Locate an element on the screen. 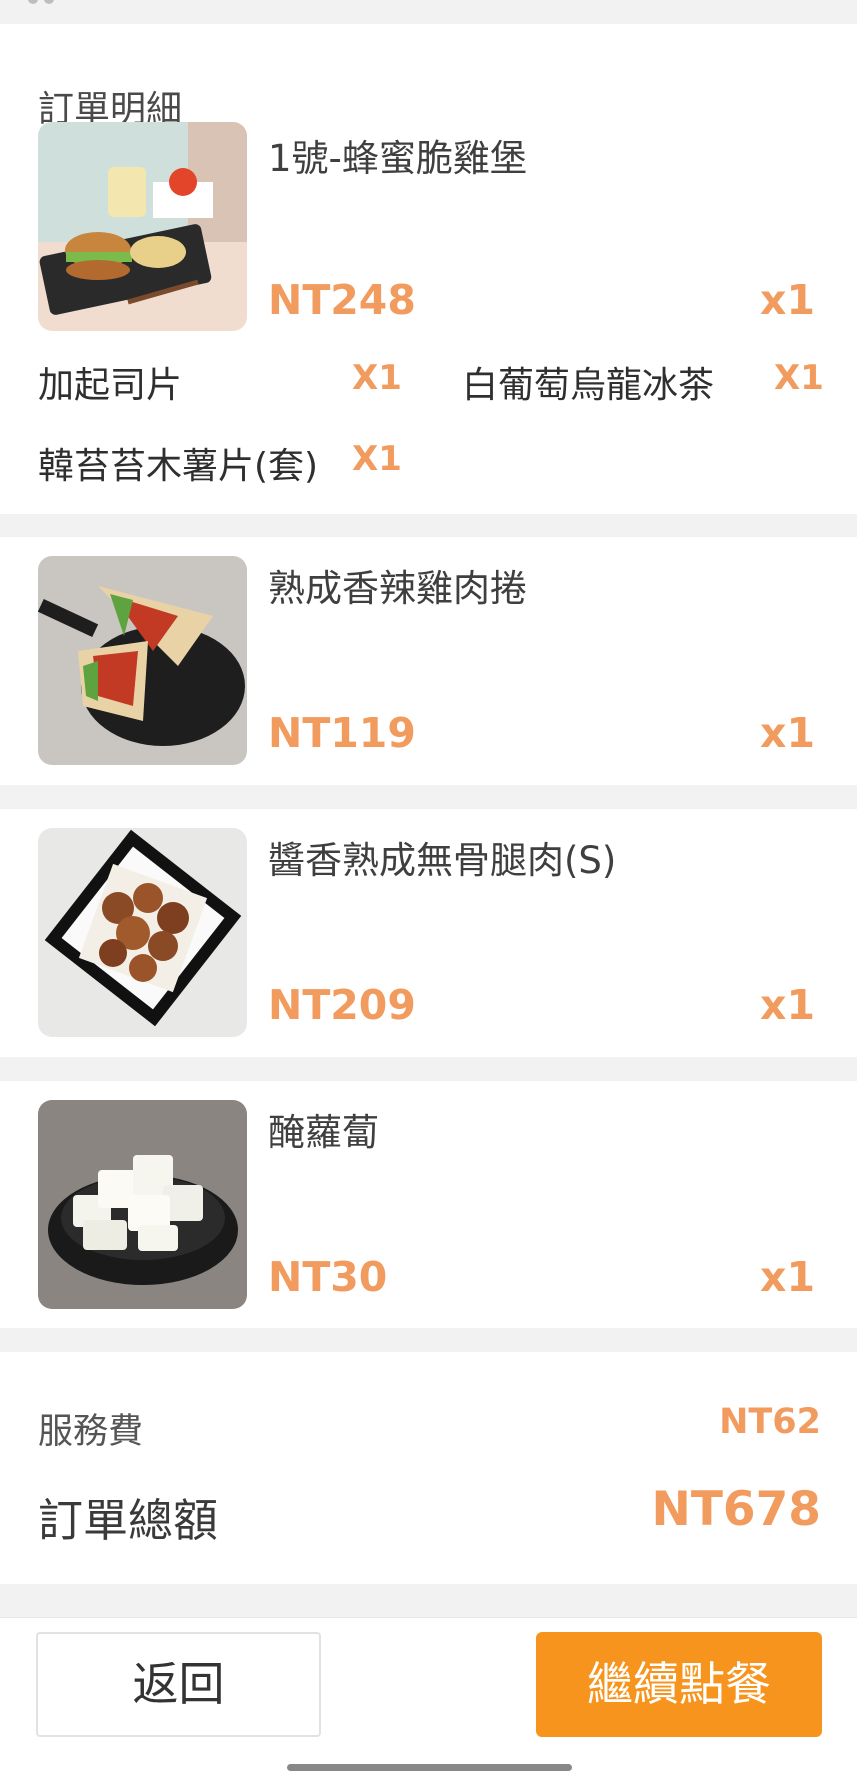  back-button: 返回 is located at coordinates (178, 1684).